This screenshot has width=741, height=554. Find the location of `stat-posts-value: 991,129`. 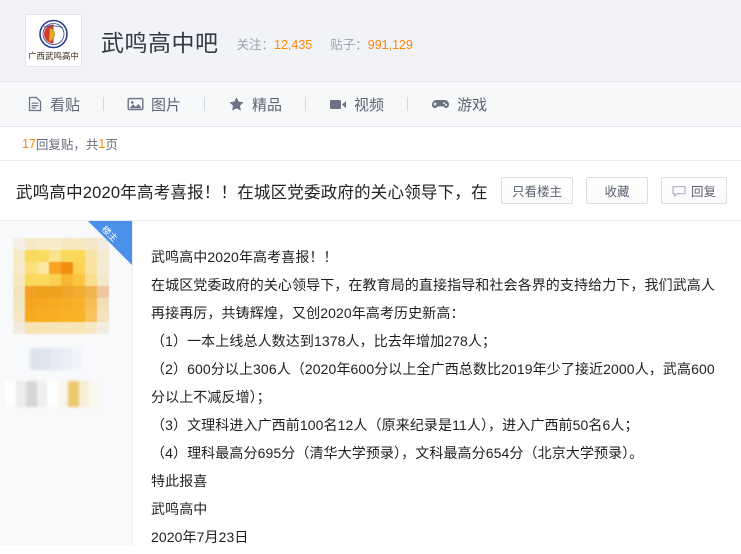

stat-posts-value: 991,129 is located at coordinates (390, 45).